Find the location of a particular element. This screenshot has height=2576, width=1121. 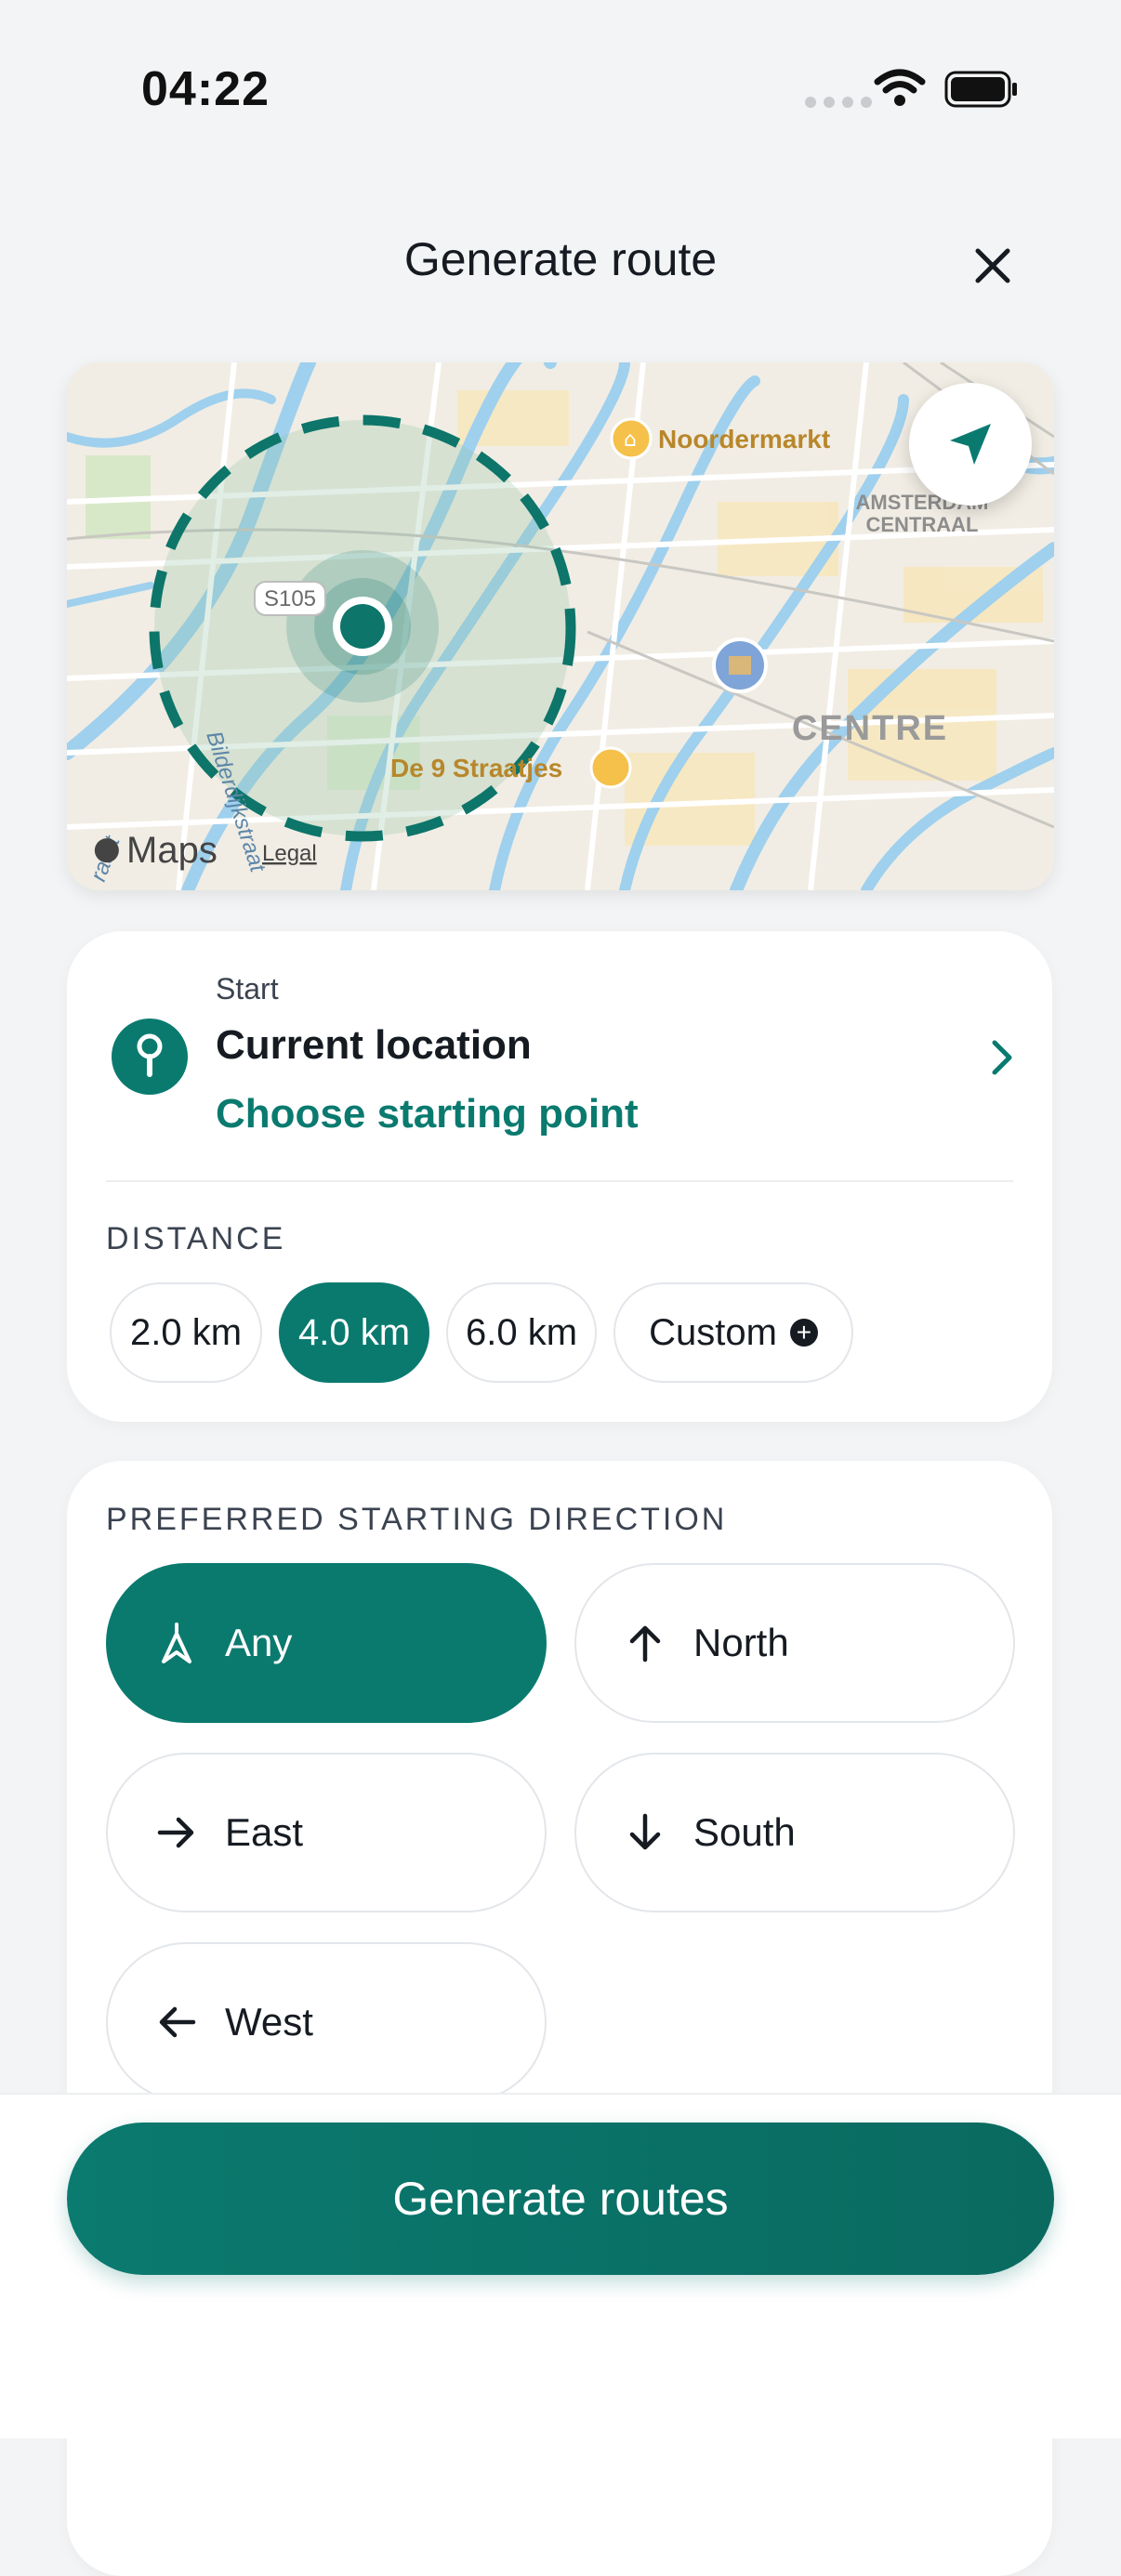

location-arrow-icon is located at coordinates (971, 444).